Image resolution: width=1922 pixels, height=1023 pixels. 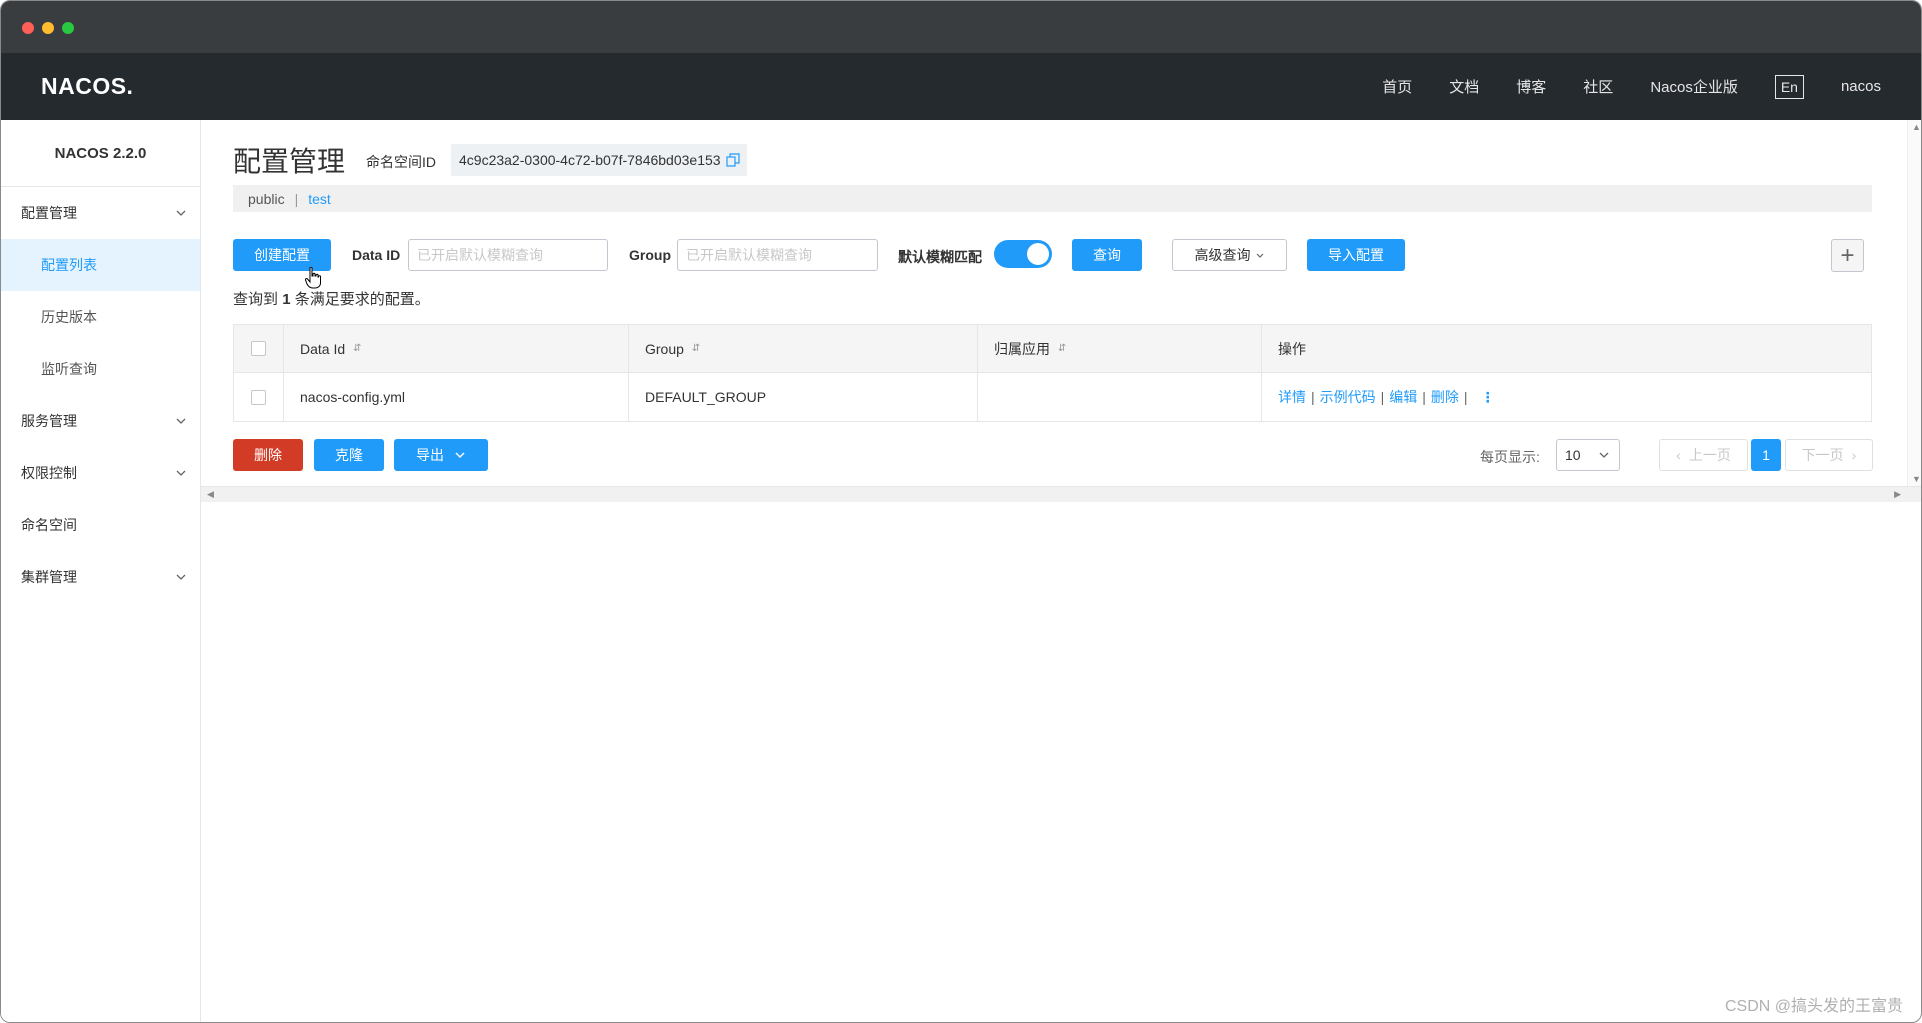 I want to click on group-input, so click(x=777, y=255).